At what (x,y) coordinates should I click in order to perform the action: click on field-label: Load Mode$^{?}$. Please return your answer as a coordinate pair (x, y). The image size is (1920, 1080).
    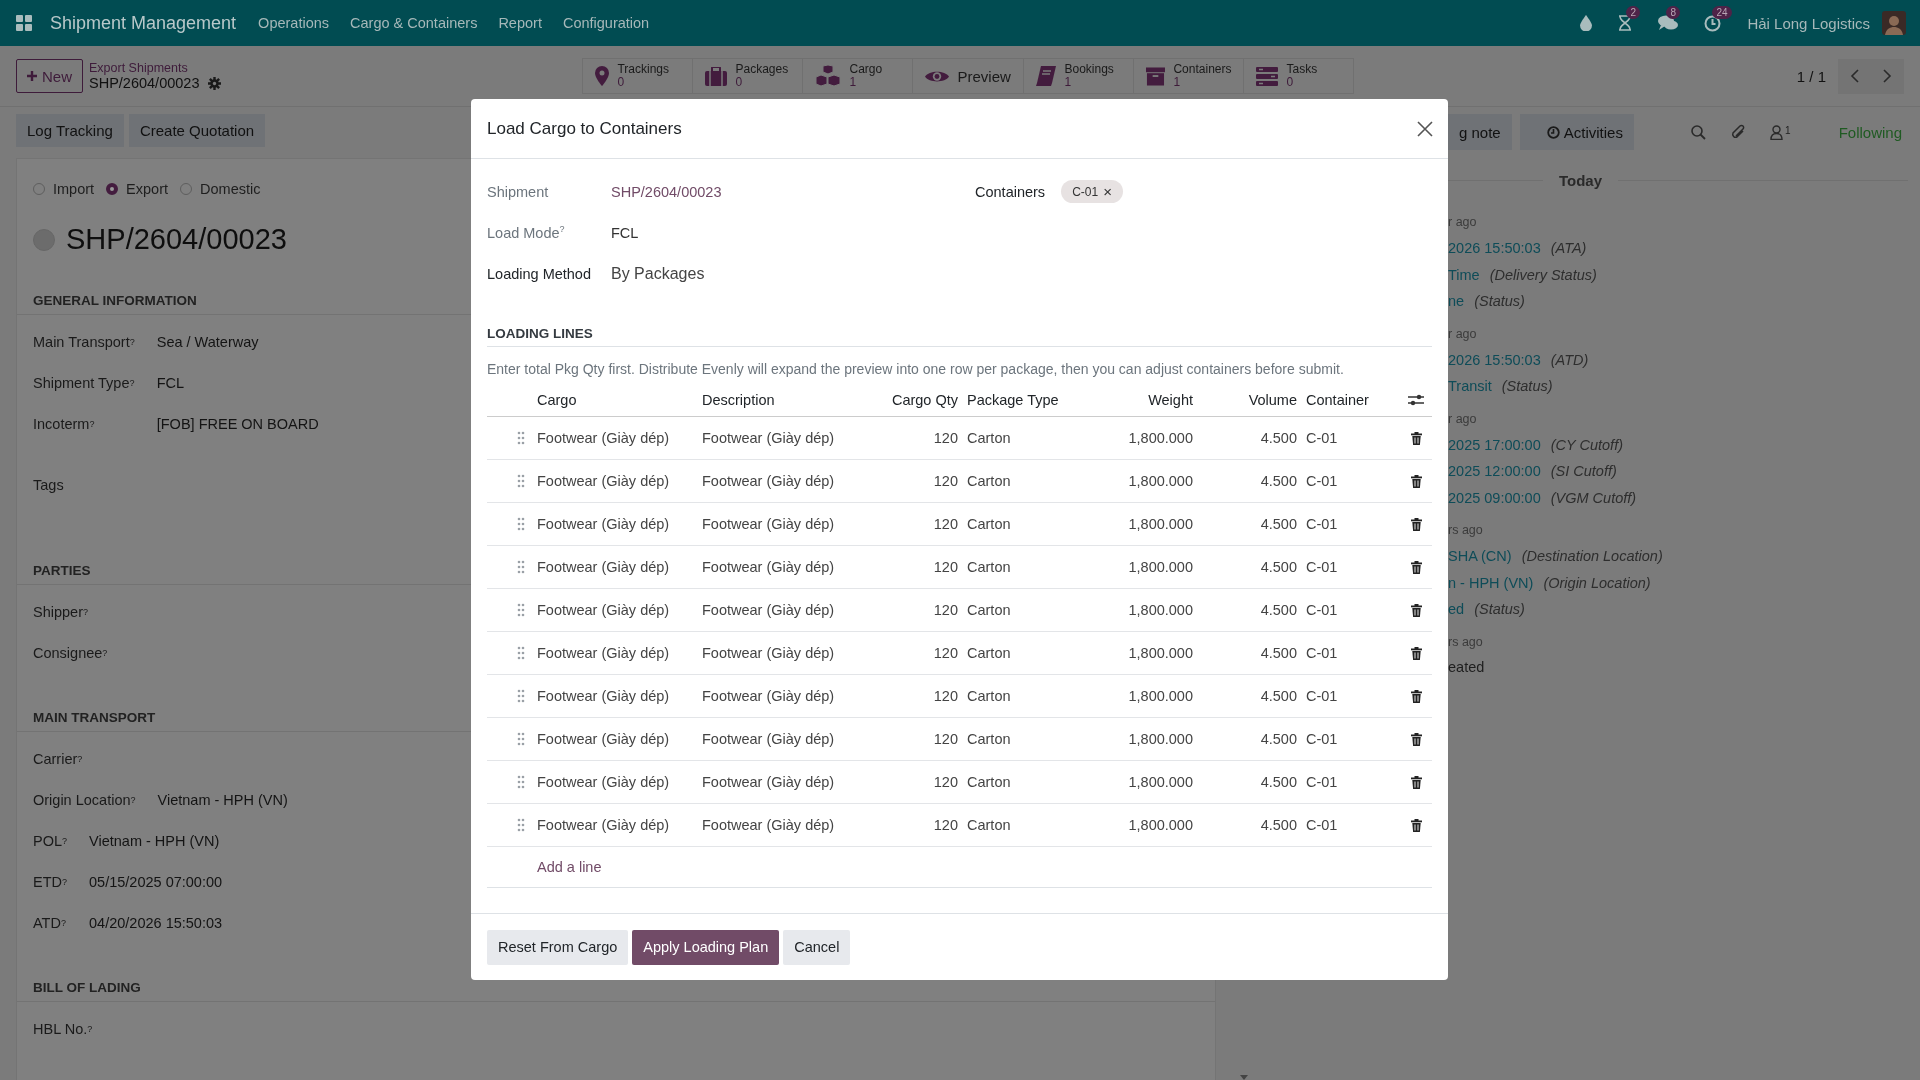
    Looking at the image, I should click on (526, 232).